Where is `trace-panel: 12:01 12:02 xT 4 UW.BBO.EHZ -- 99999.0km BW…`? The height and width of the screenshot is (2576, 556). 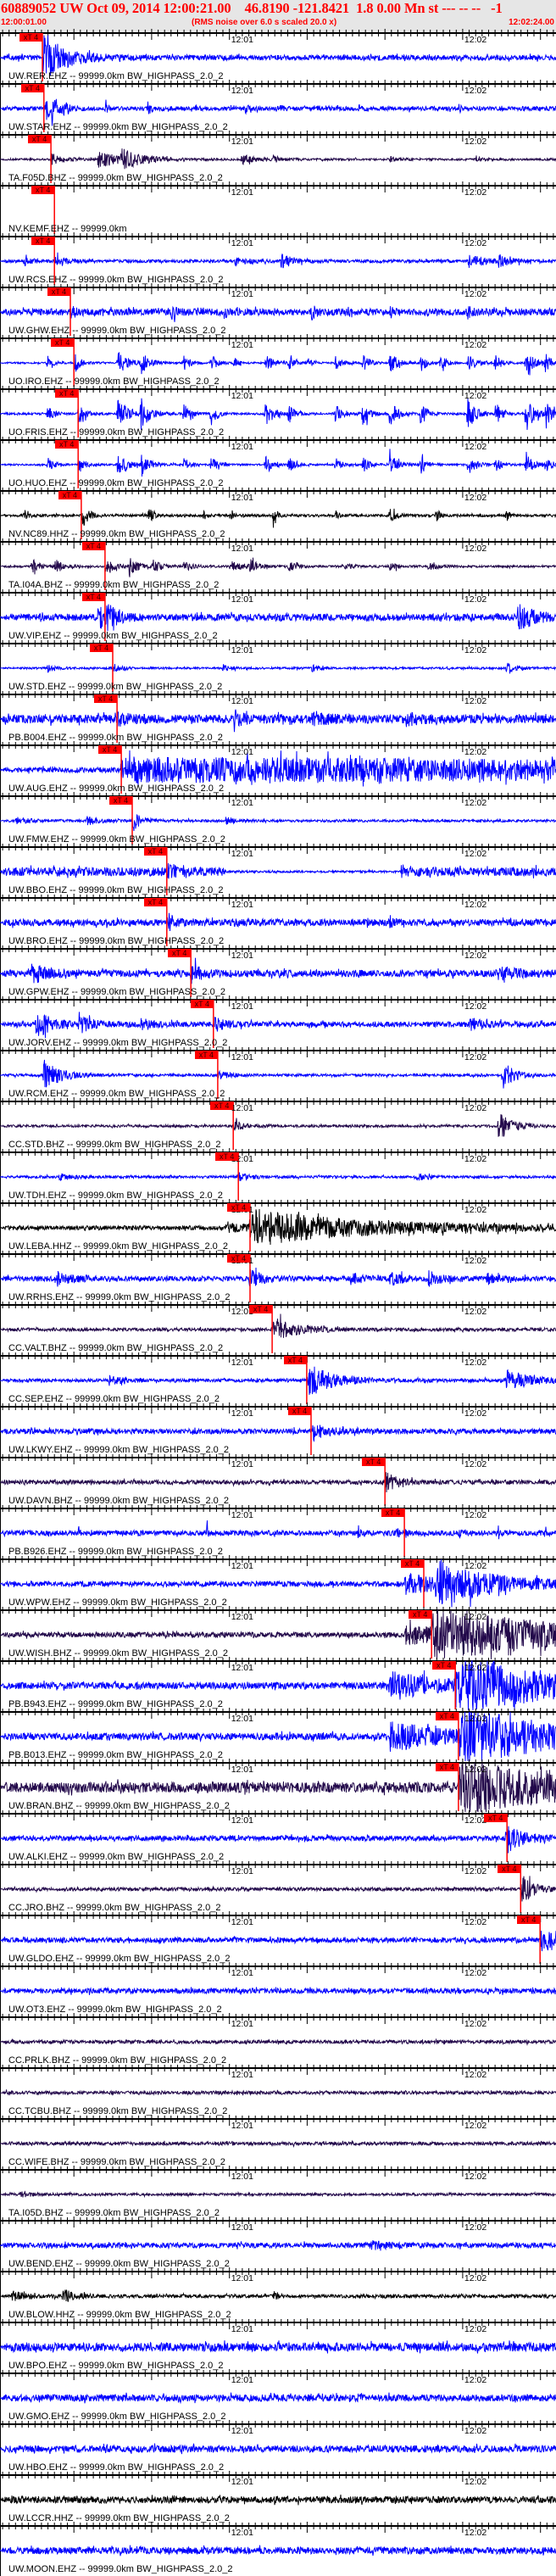 trace-panel: 12:01 12:02 xT 4 UW.BBO.EHZ -- 99999.0km BW… is located at coordinates (278, 870).